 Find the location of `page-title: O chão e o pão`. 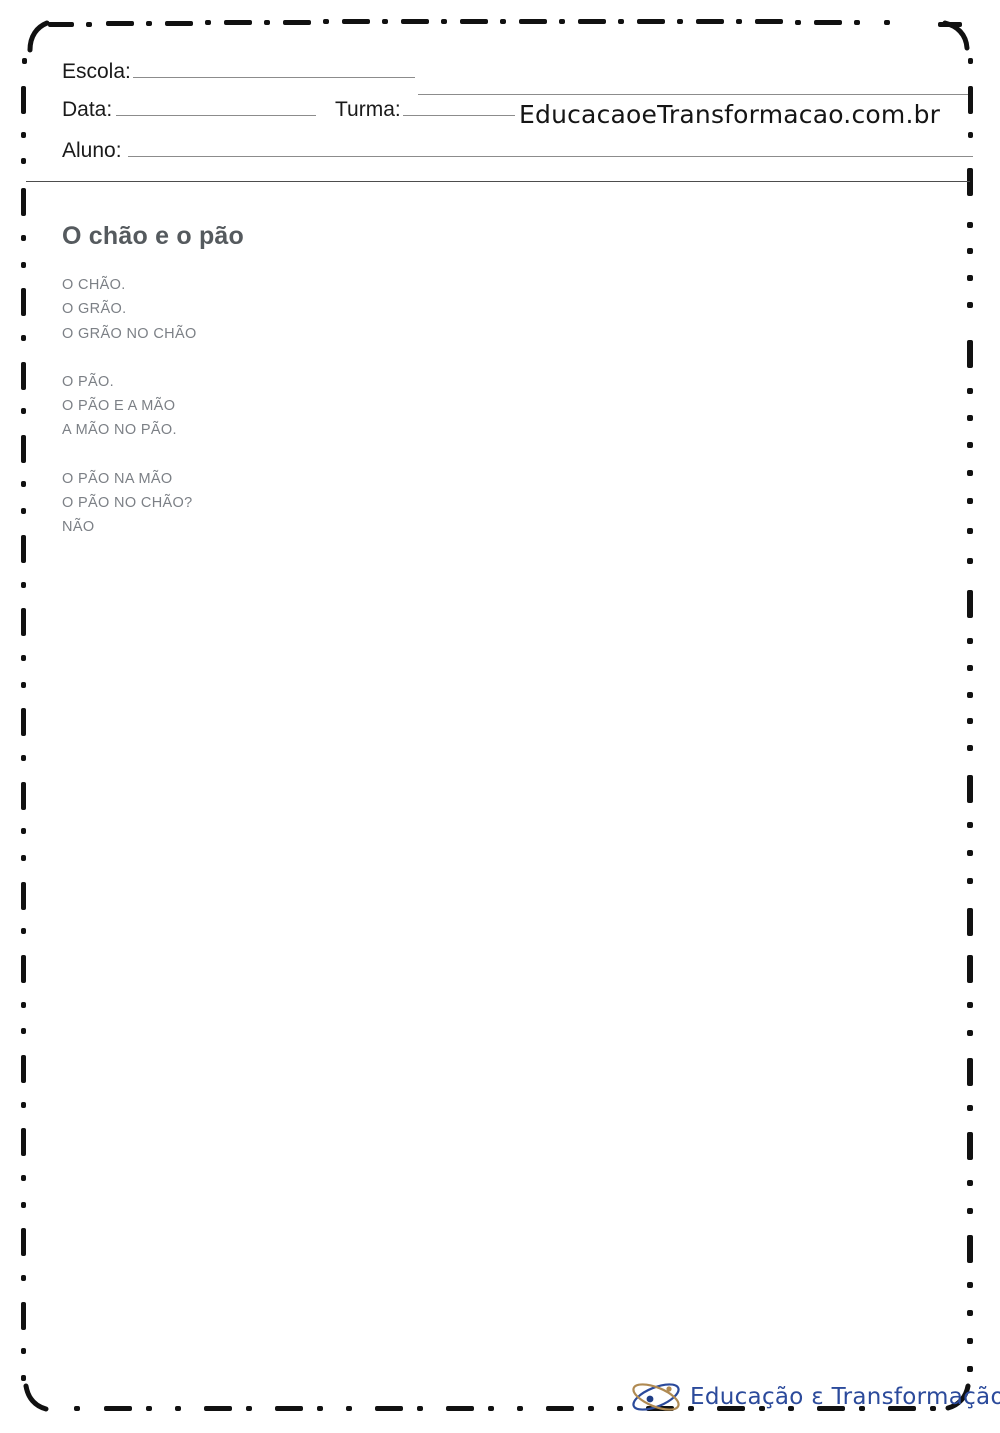

page-title: O chão e o pão is located at coordinates (153, 236).